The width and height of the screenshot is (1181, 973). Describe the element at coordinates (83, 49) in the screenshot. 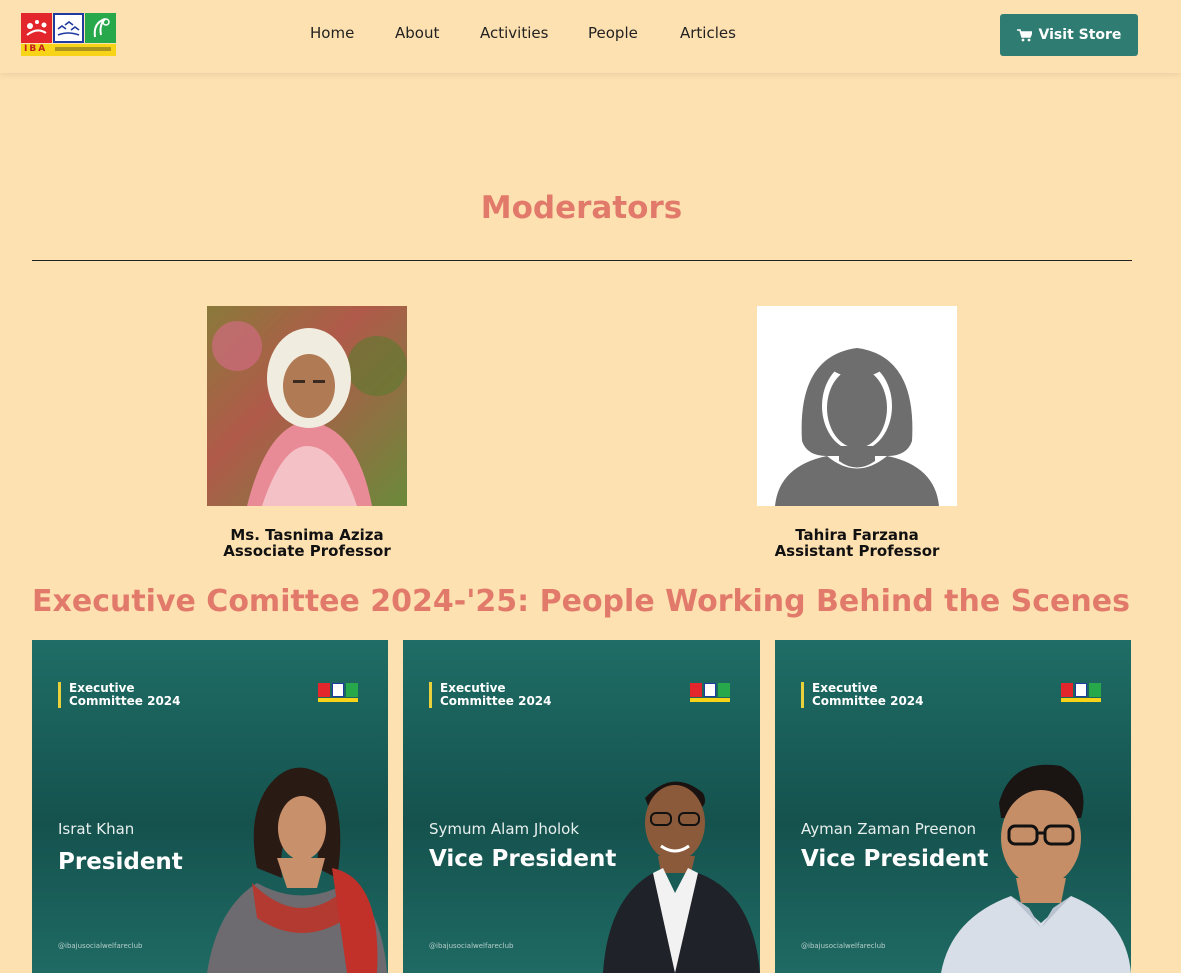

I see `logo-subtext-mark` at that location.